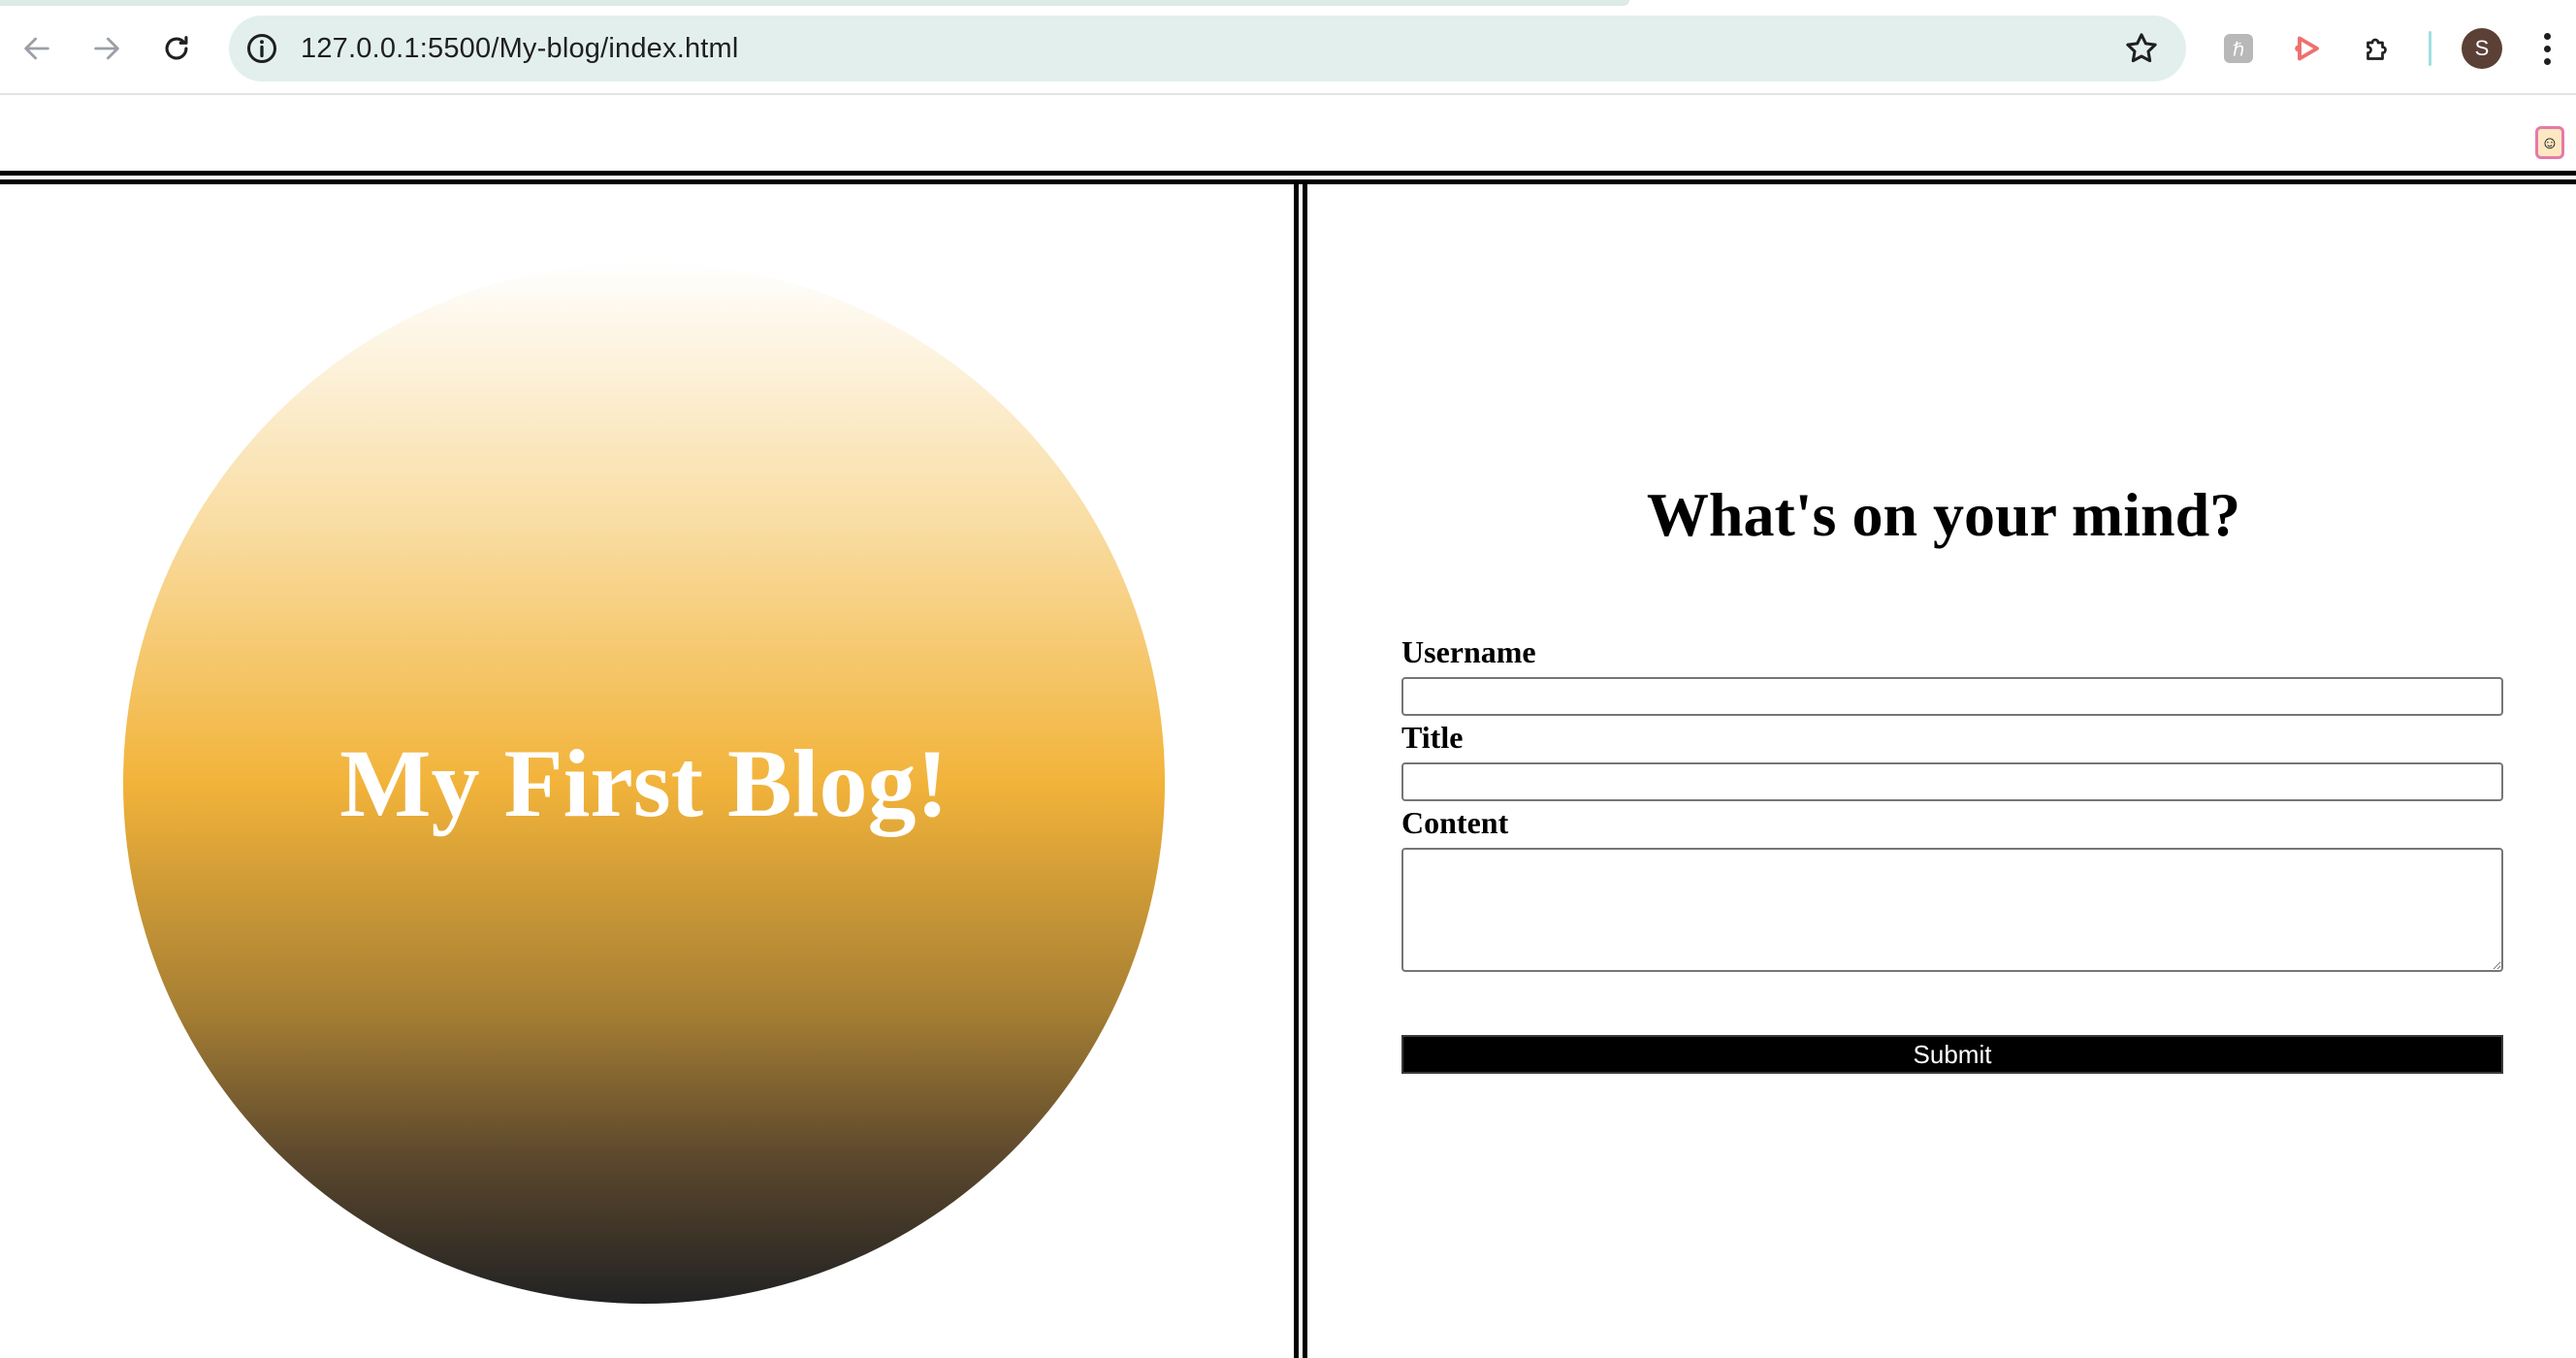  What do you see at coordinates (2430, 48) in the screenshot?
I see `toolbar-divider` at bounding box center [2430, 48].